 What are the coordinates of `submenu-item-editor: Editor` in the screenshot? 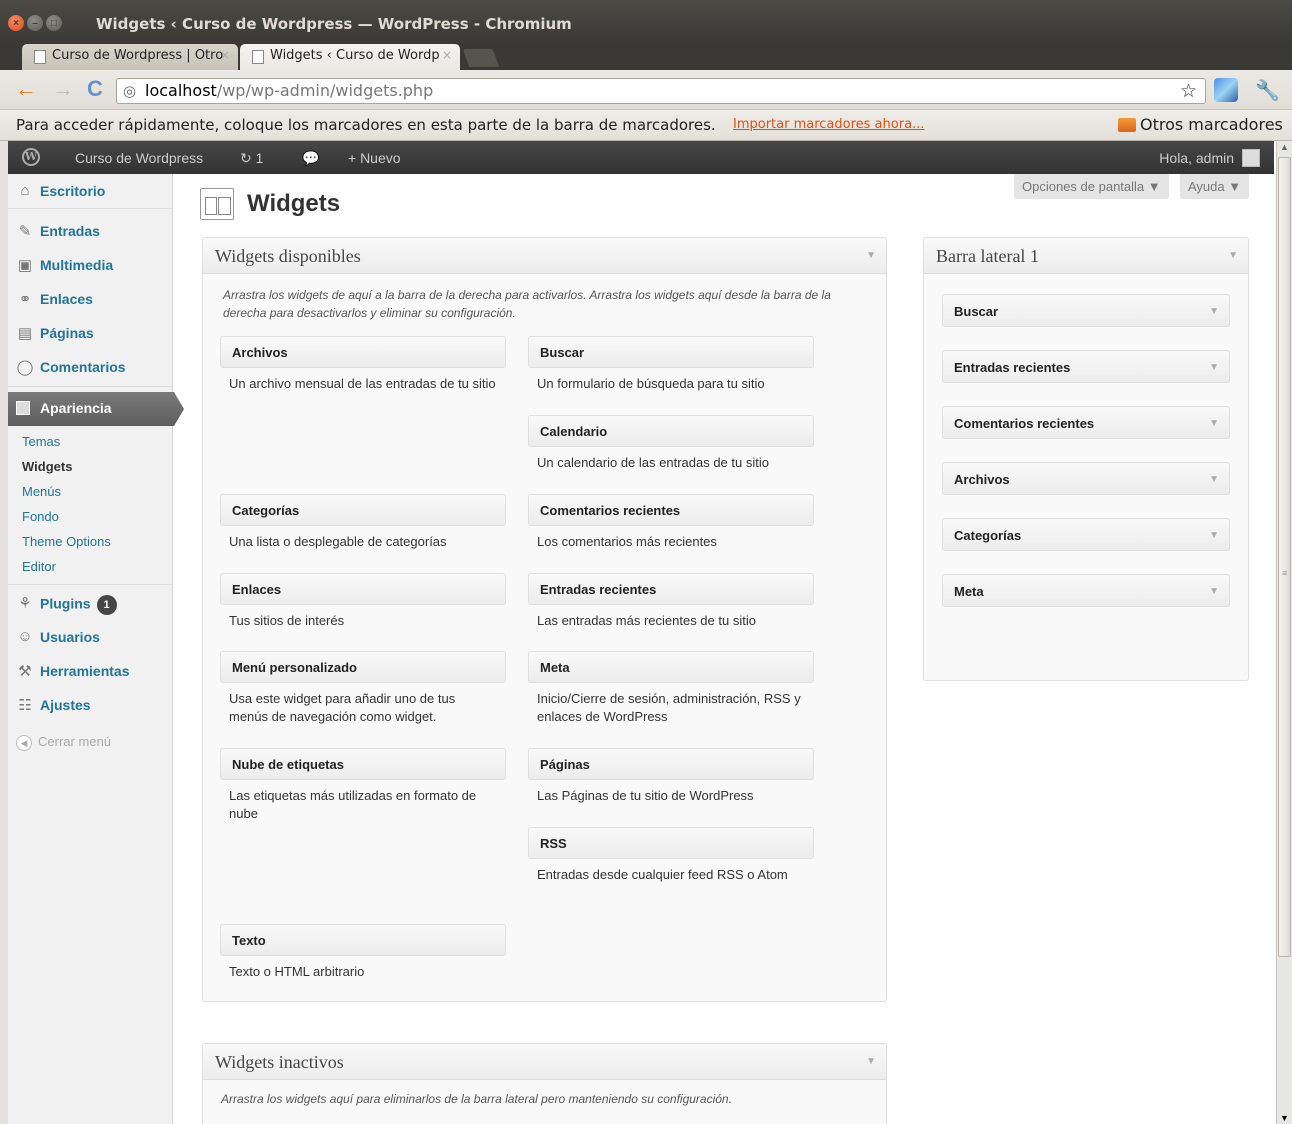 It's located at (39, 566).